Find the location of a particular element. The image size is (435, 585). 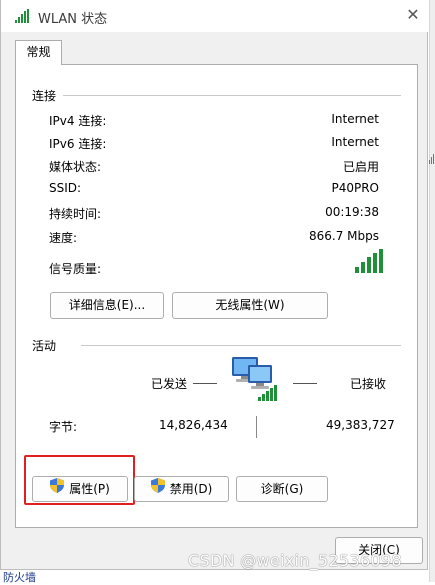

received-line is located at coordinates (305, 383).